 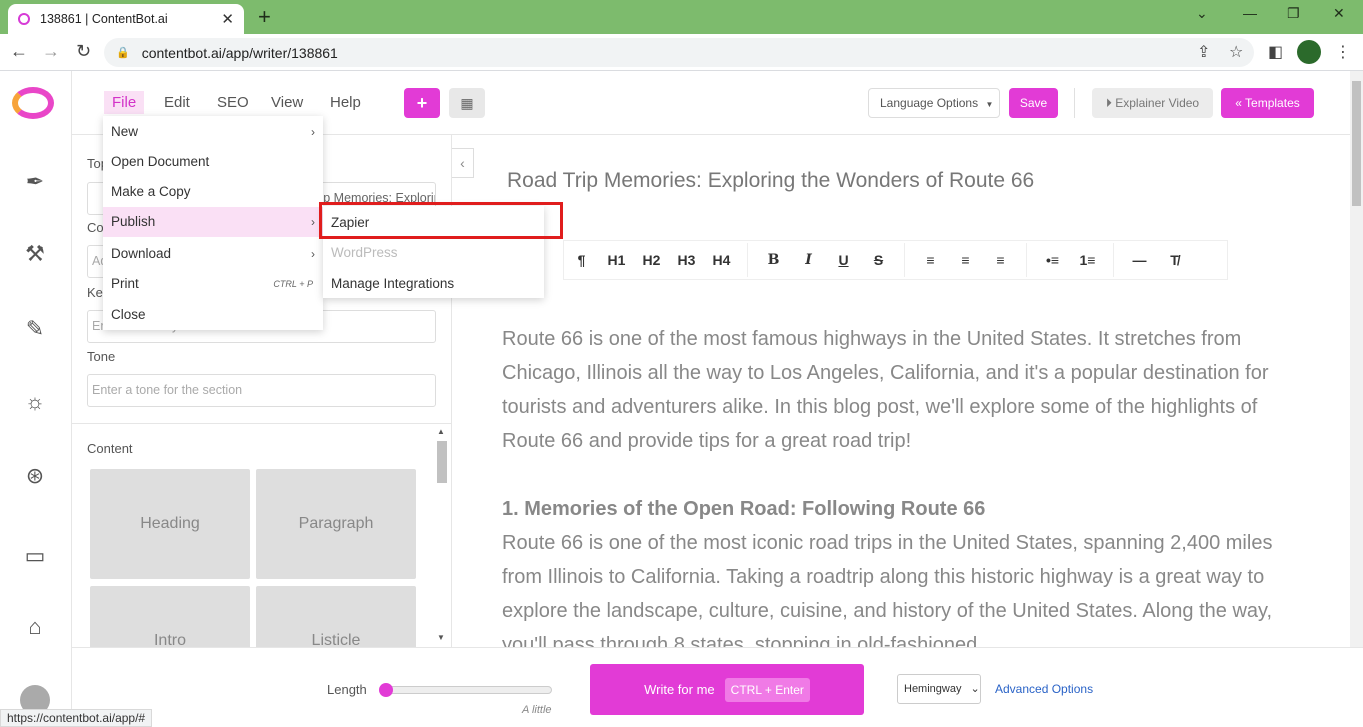 I want to click on write-for-me-label: Write for me, so click(x=679, y=689).